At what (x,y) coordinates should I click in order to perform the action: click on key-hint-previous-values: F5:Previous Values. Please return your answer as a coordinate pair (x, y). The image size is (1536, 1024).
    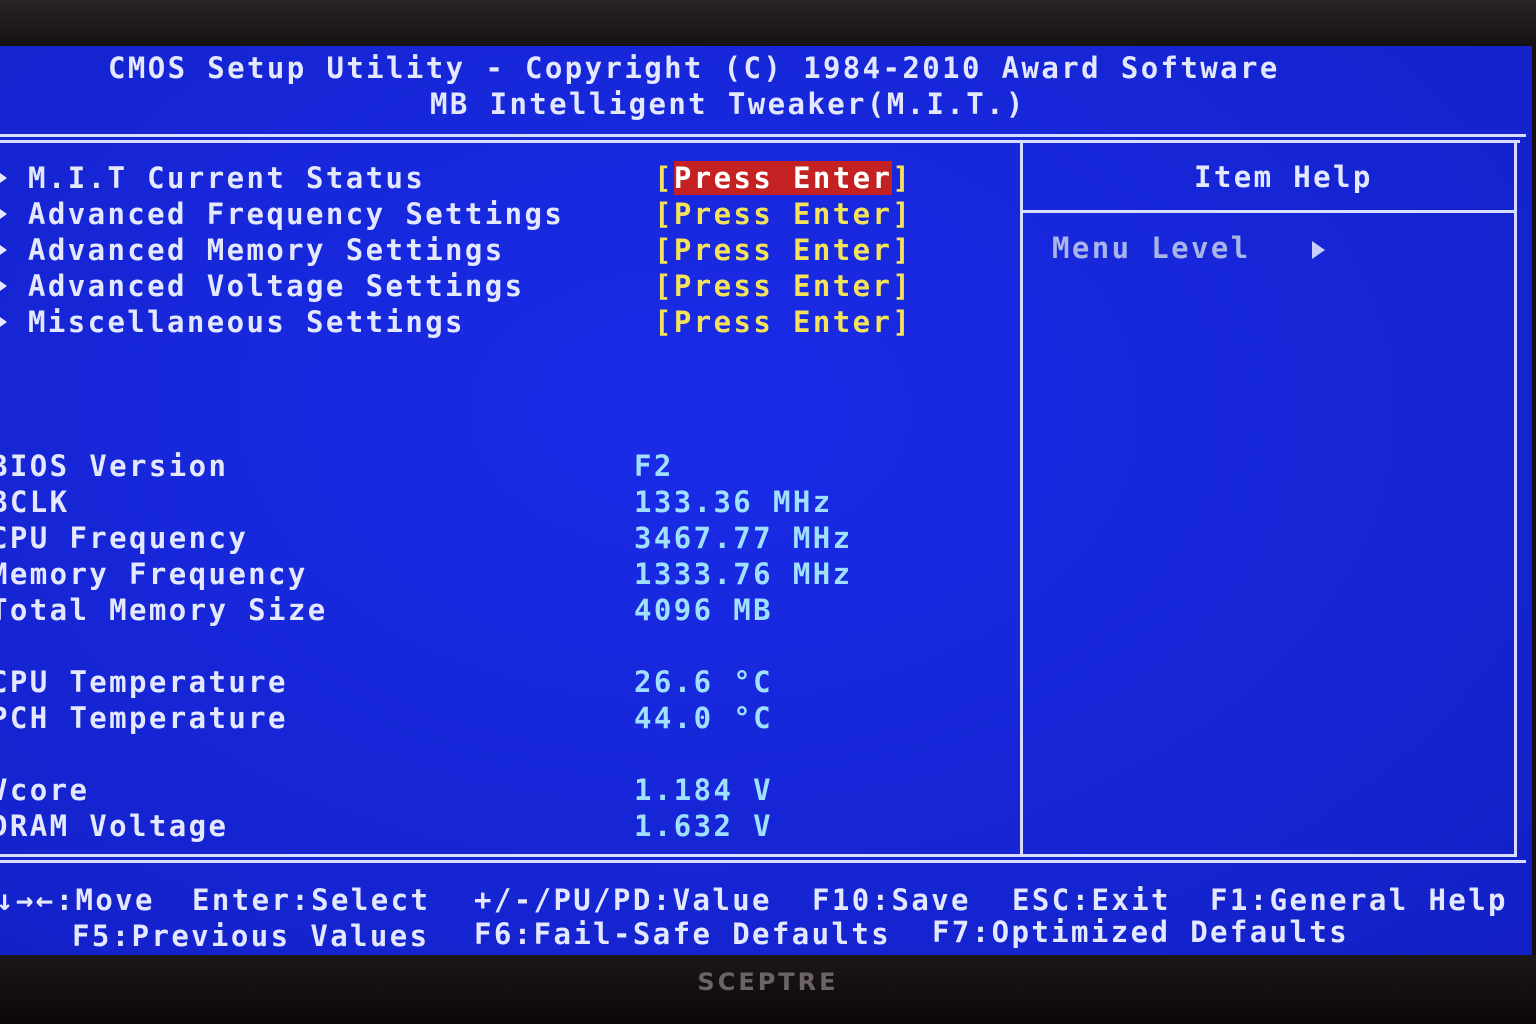
    Looking at the image, I should click on (251, 936).